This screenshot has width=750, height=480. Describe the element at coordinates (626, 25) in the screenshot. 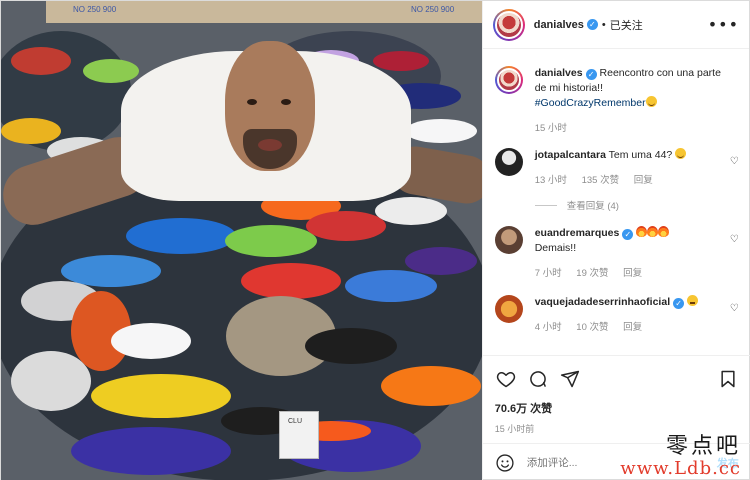

I see `following-button: 已关注` at that location.